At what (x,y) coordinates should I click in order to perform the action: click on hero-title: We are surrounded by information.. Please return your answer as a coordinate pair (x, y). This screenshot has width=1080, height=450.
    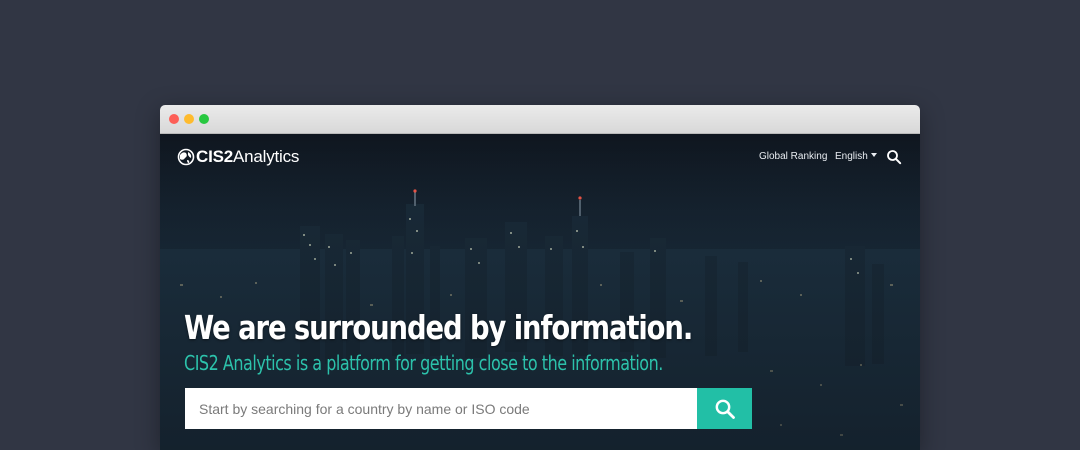
    Looking at the image, I should click on (438, 327).